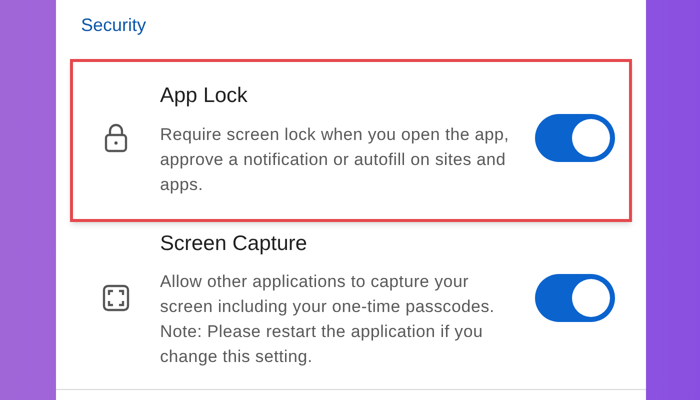  What do you see at coordinates (234, 243) in the screenshot?
I see `setting-title: Screen Capture` at bounding box center [234, 243].